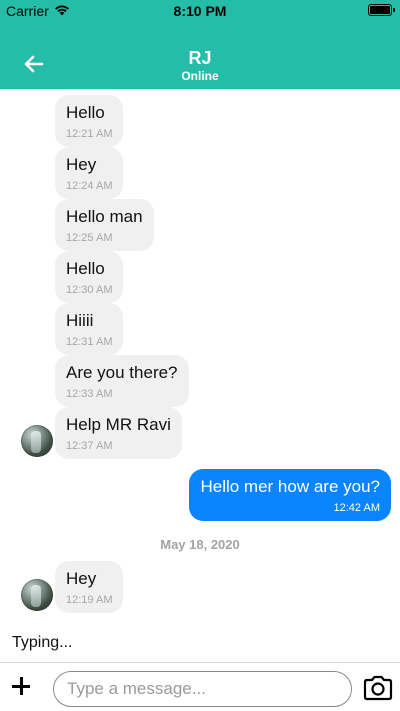 This screenshot has height=711, width=400. I want to click on message-bubble-incoming: Hiiii 12:31 AM, so click(89, 329).